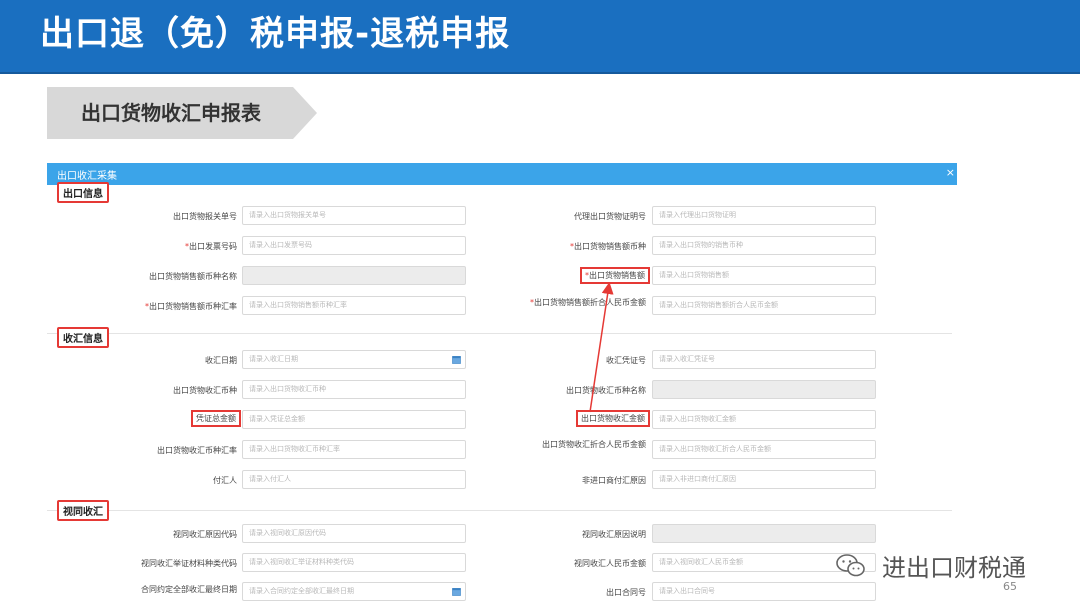 This screenshot has width=1080, height=615. What do you see at coordinates (354, 245) in the screenshot?
I see `invoice-no-input: 请录入出口发票号码` at bounding box center [354, 245].